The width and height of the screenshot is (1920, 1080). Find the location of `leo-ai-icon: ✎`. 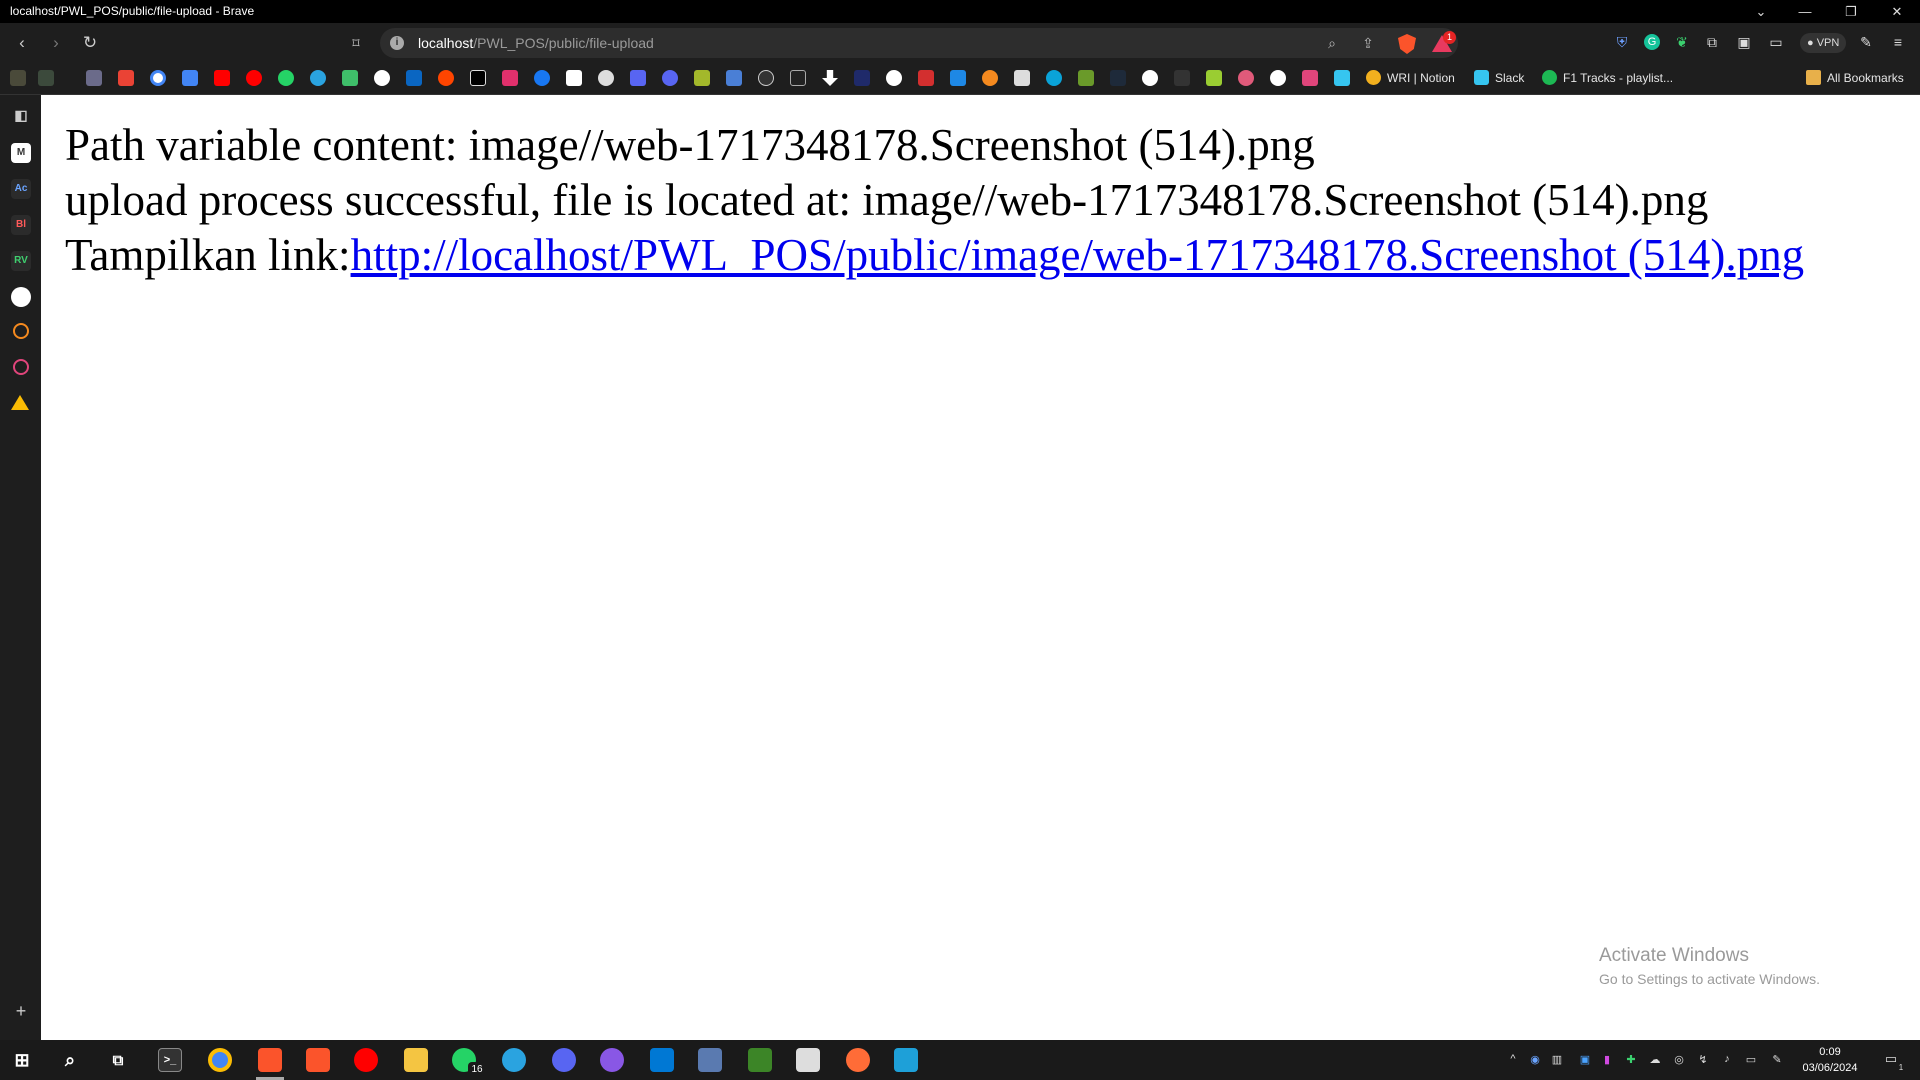

leo-ai-icon: ✎ is located at coordinates (1866, 42).